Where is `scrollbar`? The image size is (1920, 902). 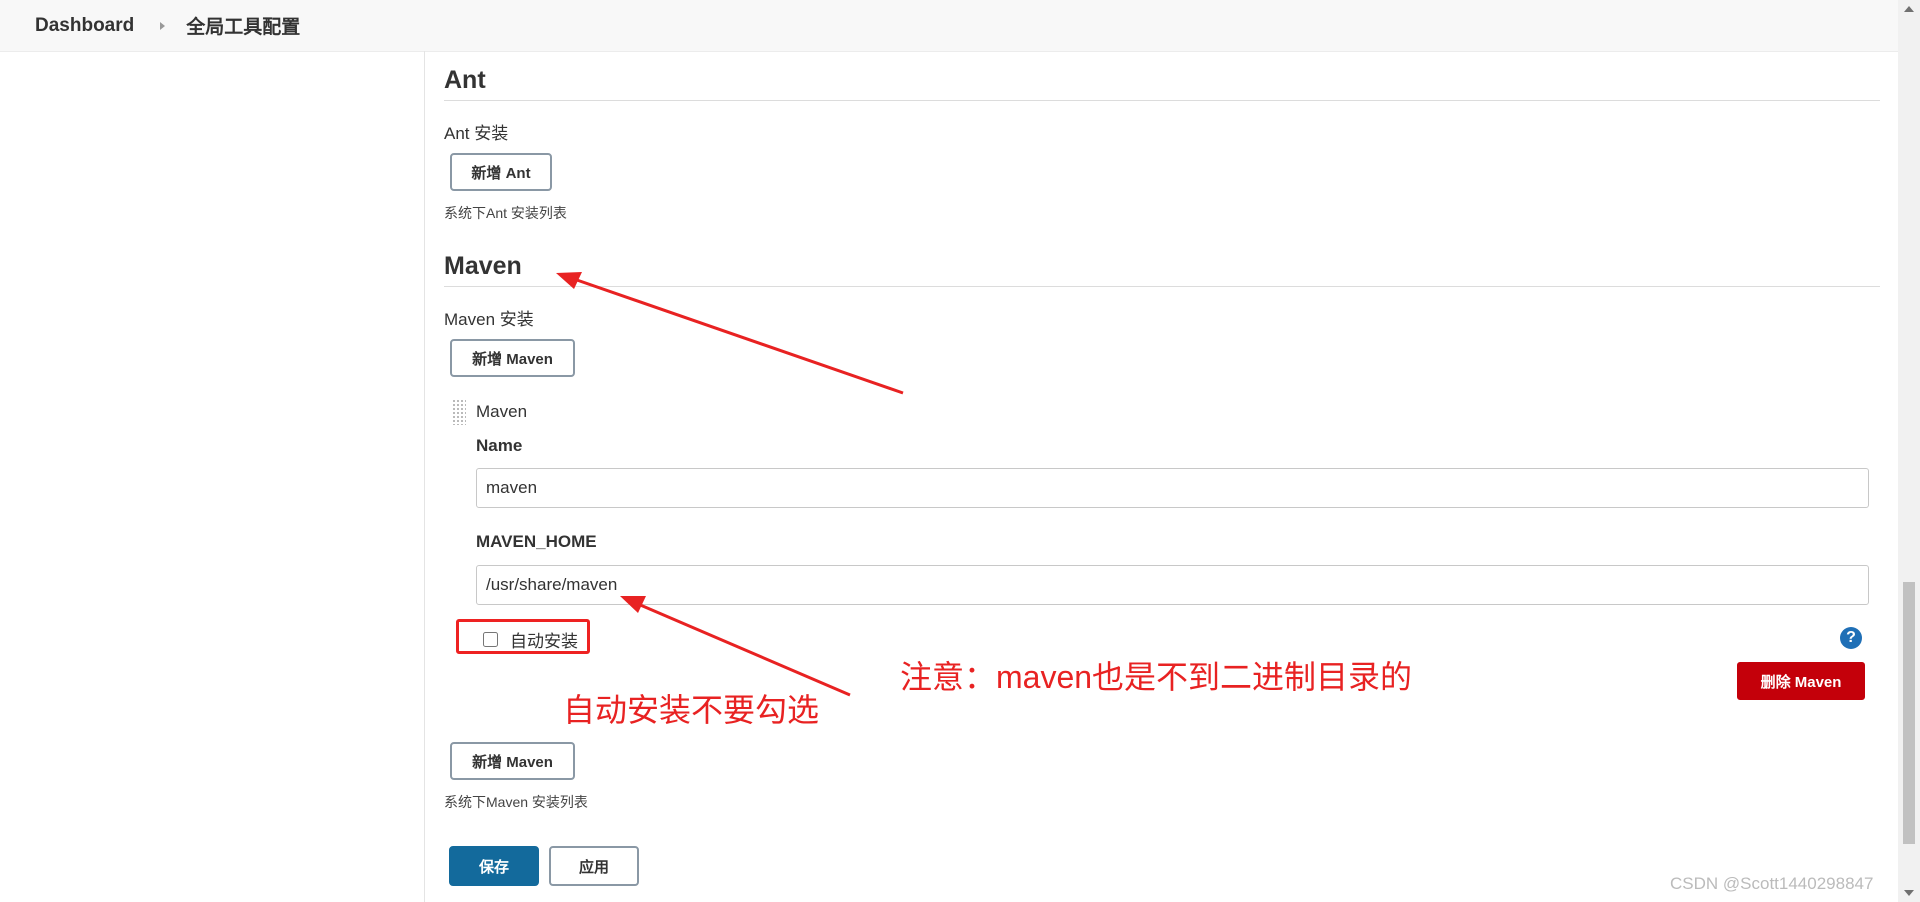 scrollbar is located at coordinates (1909, 451).